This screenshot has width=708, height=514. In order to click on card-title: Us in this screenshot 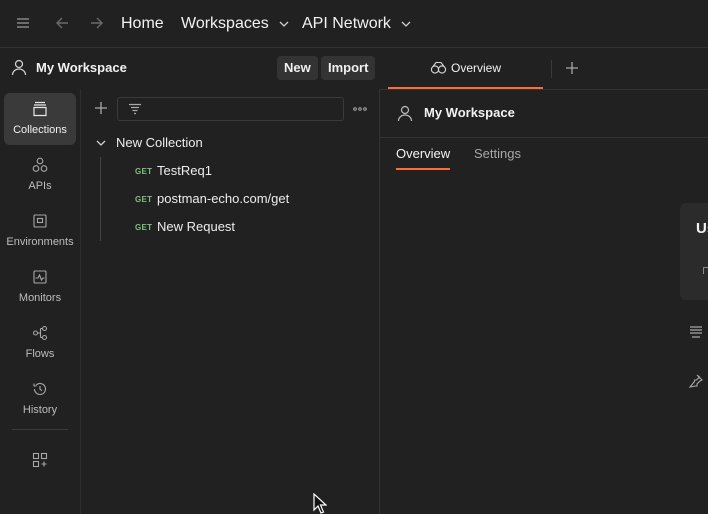, I will do `click(702, 228)`.